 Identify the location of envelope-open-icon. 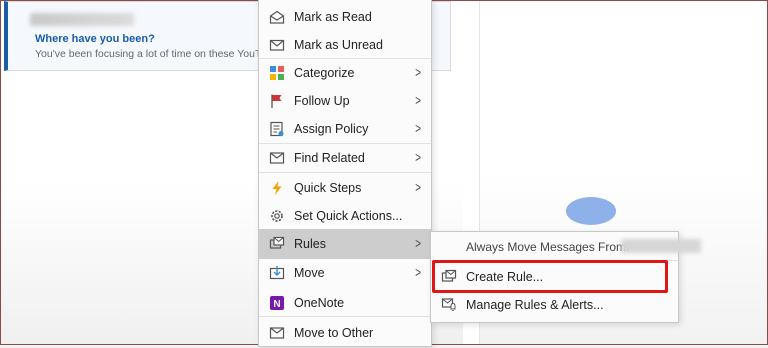
(277, 17).